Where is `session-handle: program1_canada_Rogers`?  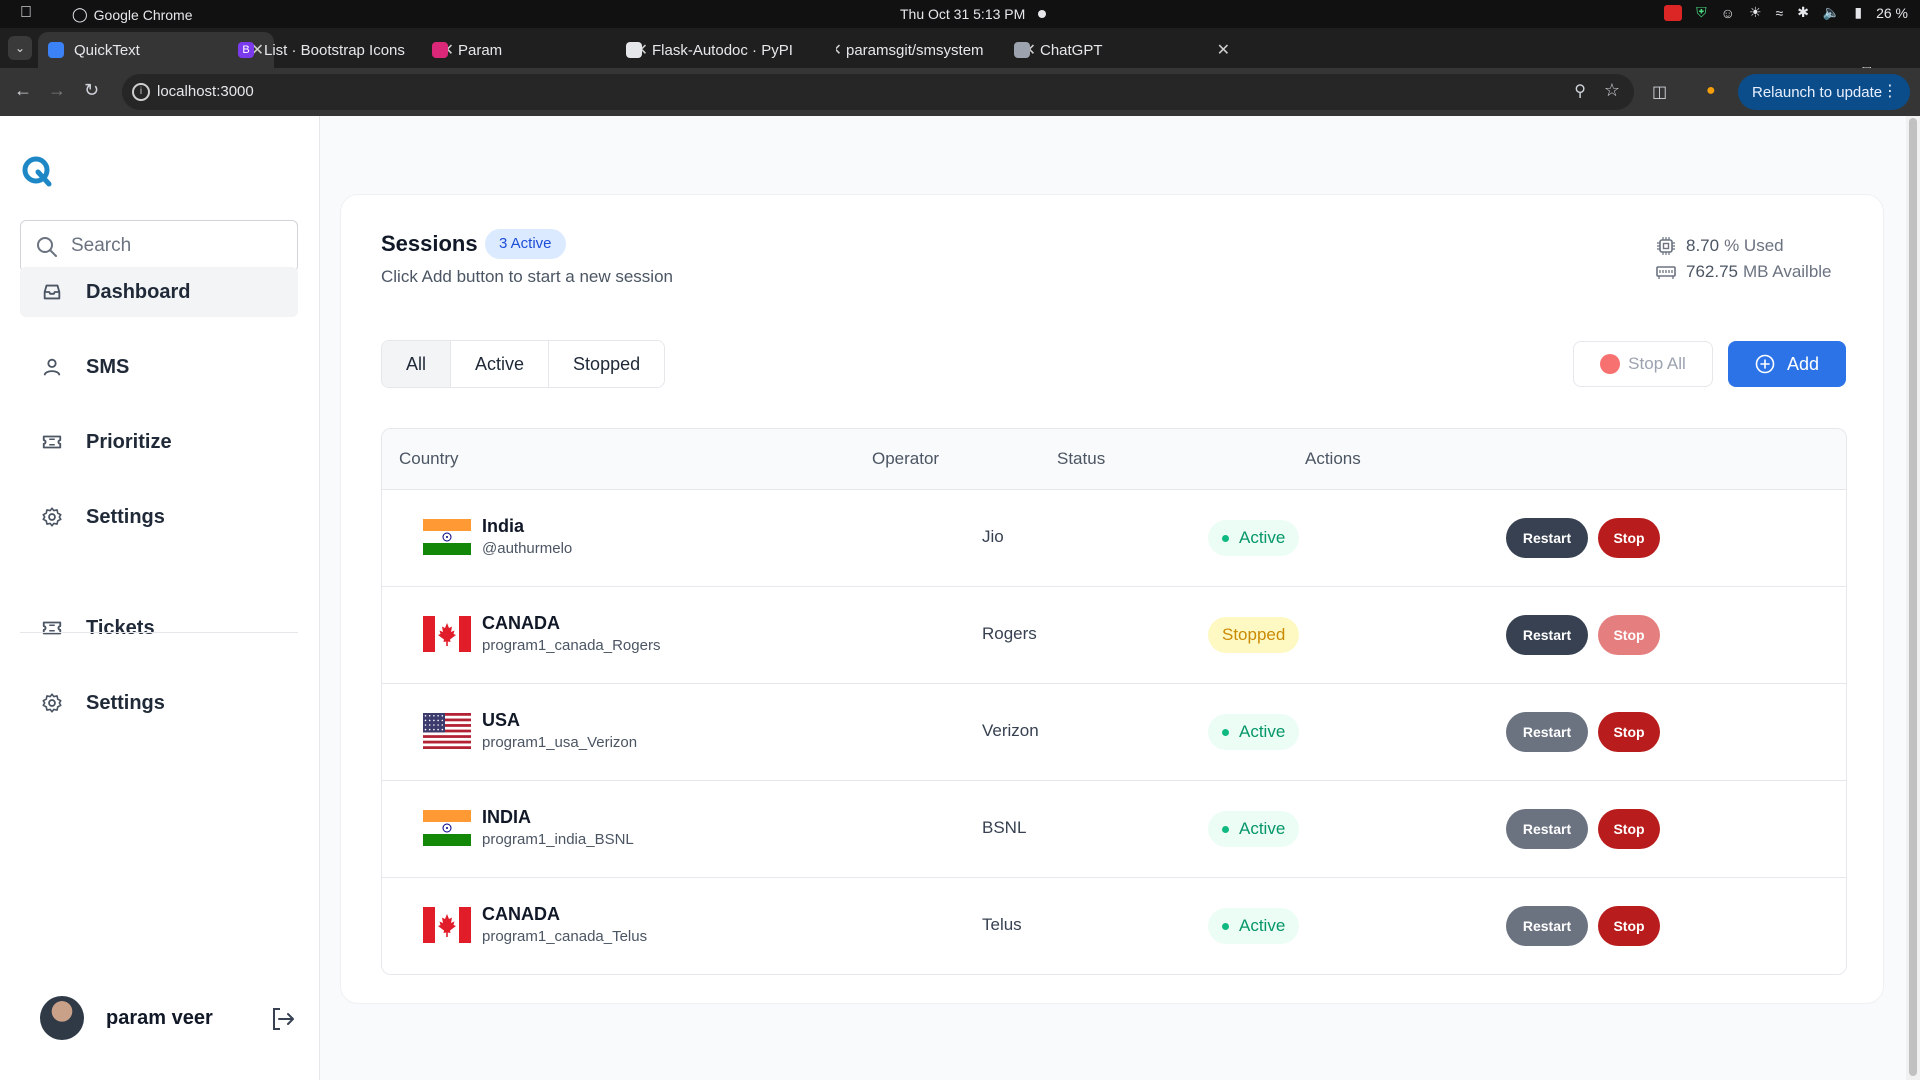 session-handle: program1_canada_Rogers is located at coordinates (571, 645).